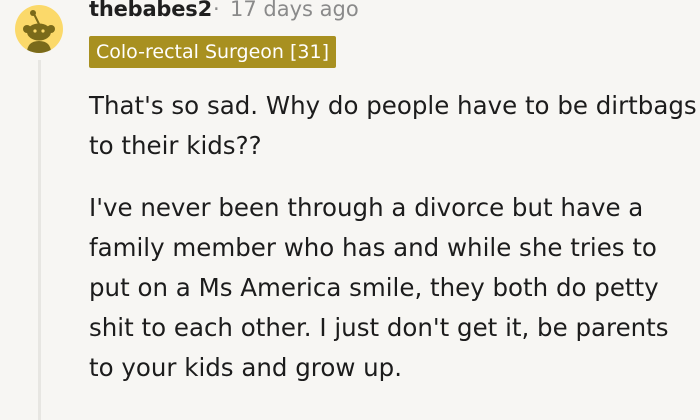  What do you see at coordinates (39, 240) in the screenshot?
I see `thread-line` at bounding box center [39, 240].